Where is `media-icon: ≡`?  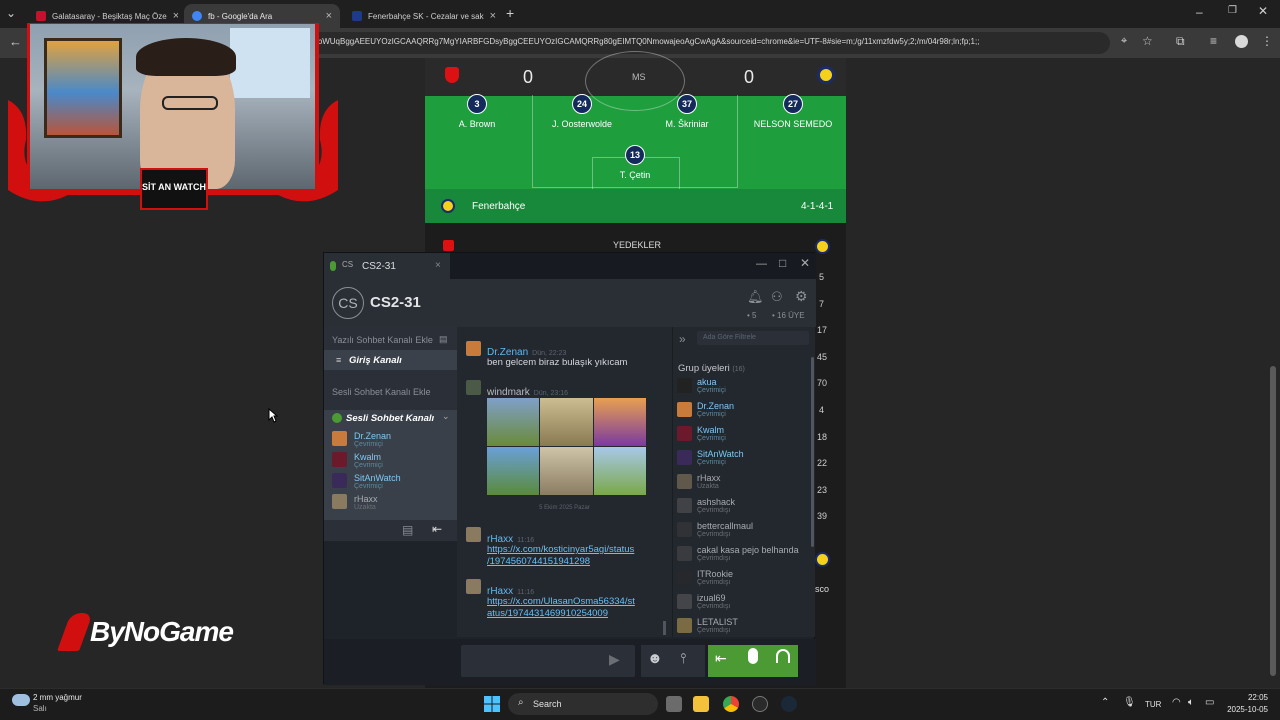 media-icon: ≡ is located at coordinates (1213, 41).